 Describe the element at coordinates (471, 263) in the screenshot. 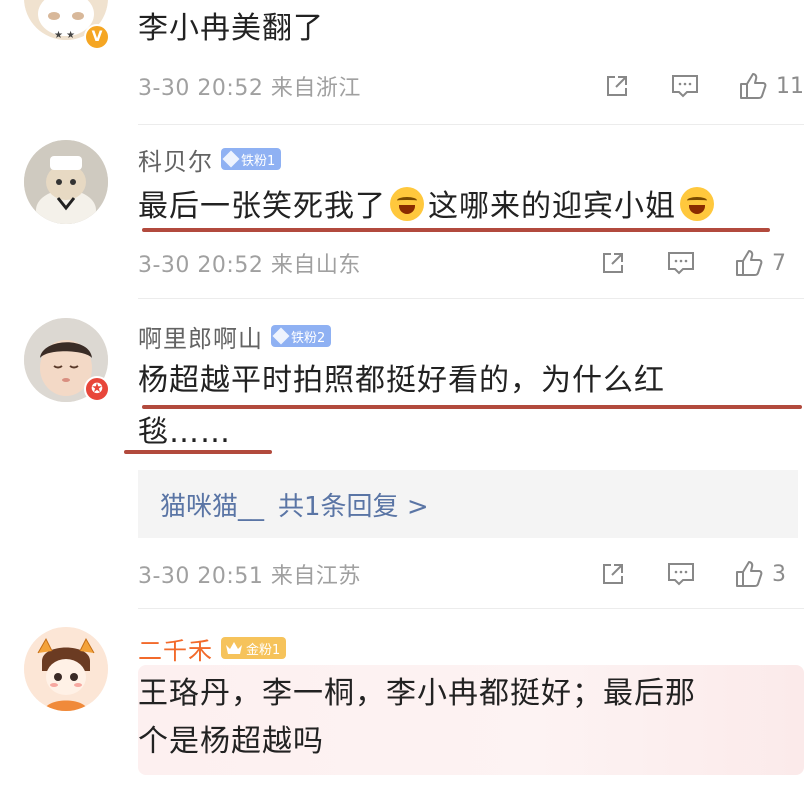

I see `comment-meta-row: 3-30 20:52 来自山东 7` at that location.